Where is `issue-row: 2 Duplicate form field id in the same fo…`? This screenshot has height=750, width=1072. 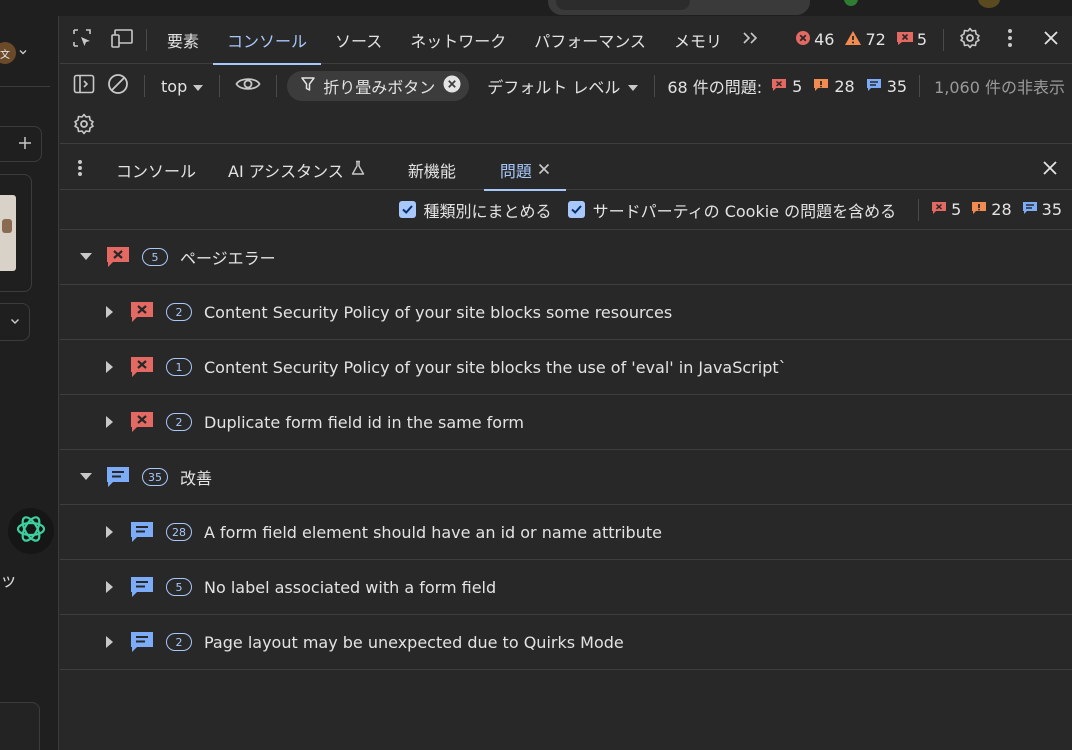
issue-row: 2 Duplicate form field id in the same fo… is located at coordinates (566, 422).